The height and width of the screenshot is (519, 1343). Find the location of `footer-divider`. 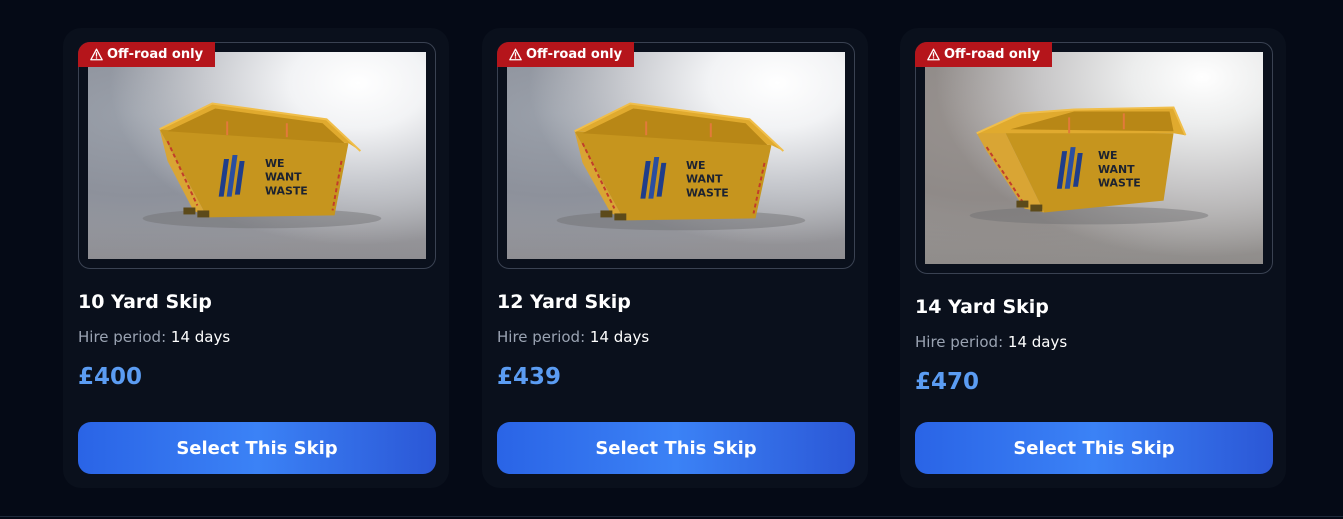

footer-divider is located at coordinates (671, 516).